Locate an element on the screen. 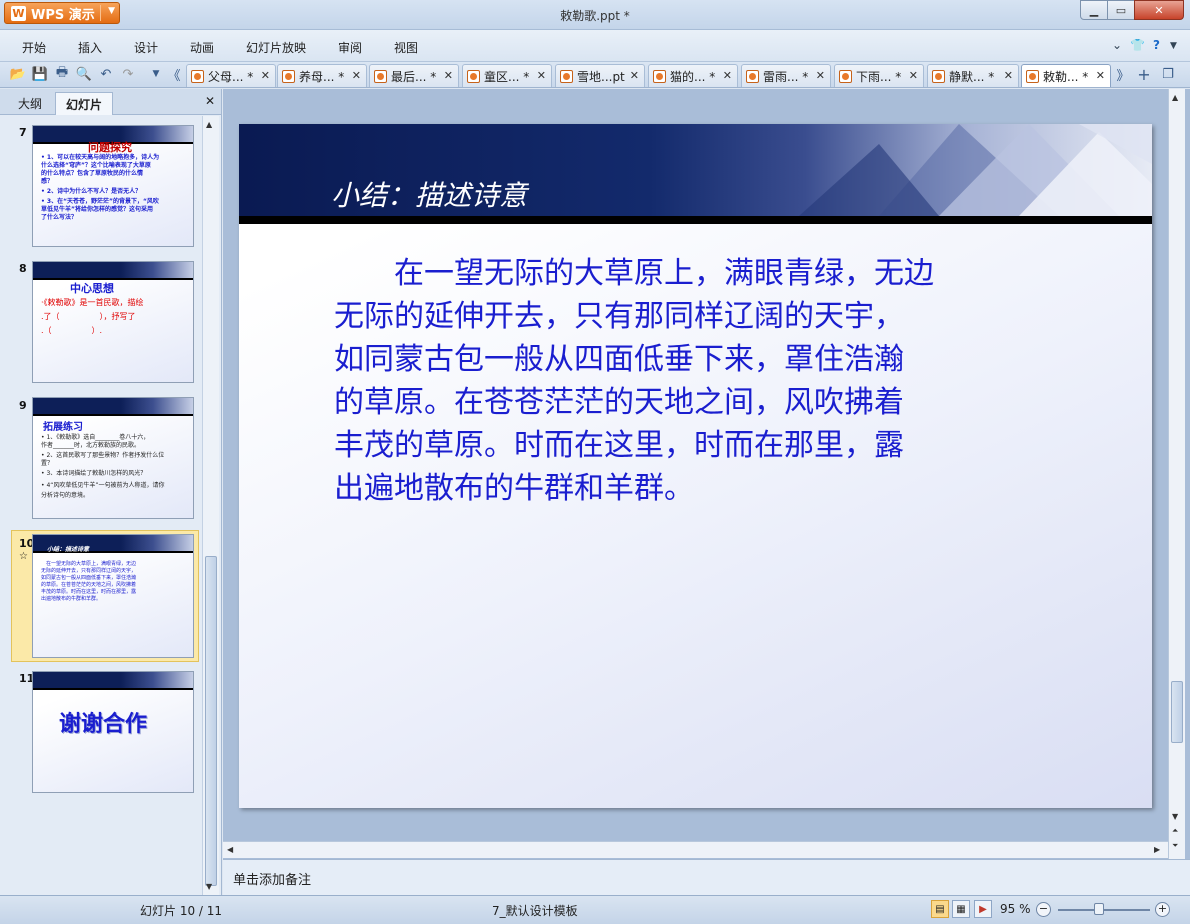 The height and width of the screenshot is (924, 1190). slide-panel-tabs: 大纲 幻灯片 ✕ is located at coordinates (110, 102).